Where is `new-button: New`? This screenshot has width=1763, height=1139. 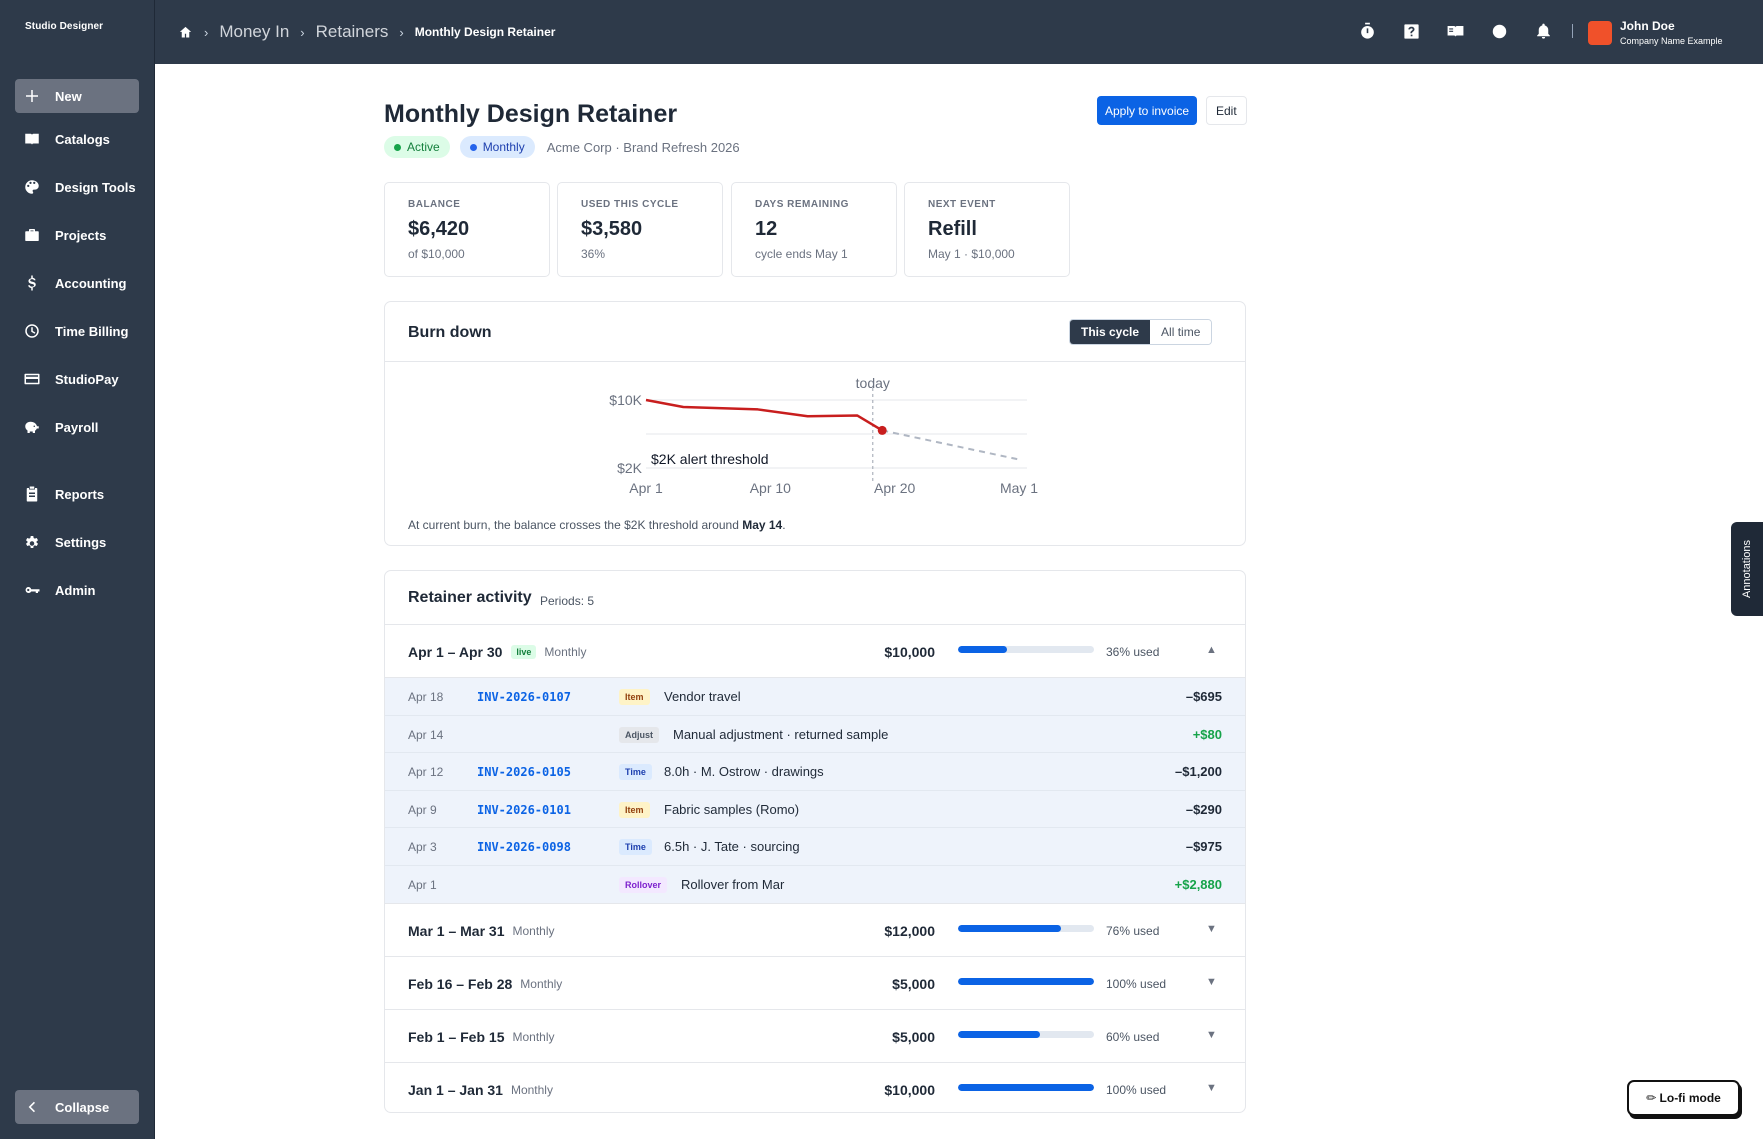
new-button: New is located at coordinates (77, 96).